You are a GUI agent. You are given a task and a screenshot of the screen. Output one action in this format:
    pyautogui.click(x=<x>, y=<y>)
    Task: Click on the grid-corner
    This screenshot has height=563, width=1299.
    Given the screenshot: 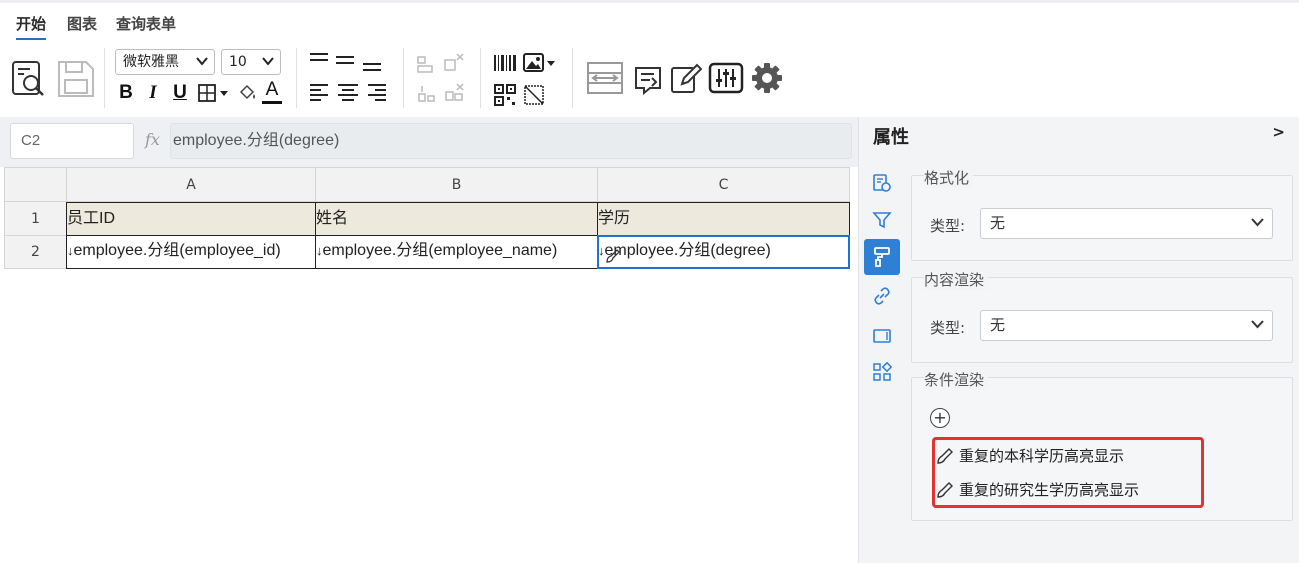 What is the action you would take?
    pyautogui.click(x=35, y=184)
    